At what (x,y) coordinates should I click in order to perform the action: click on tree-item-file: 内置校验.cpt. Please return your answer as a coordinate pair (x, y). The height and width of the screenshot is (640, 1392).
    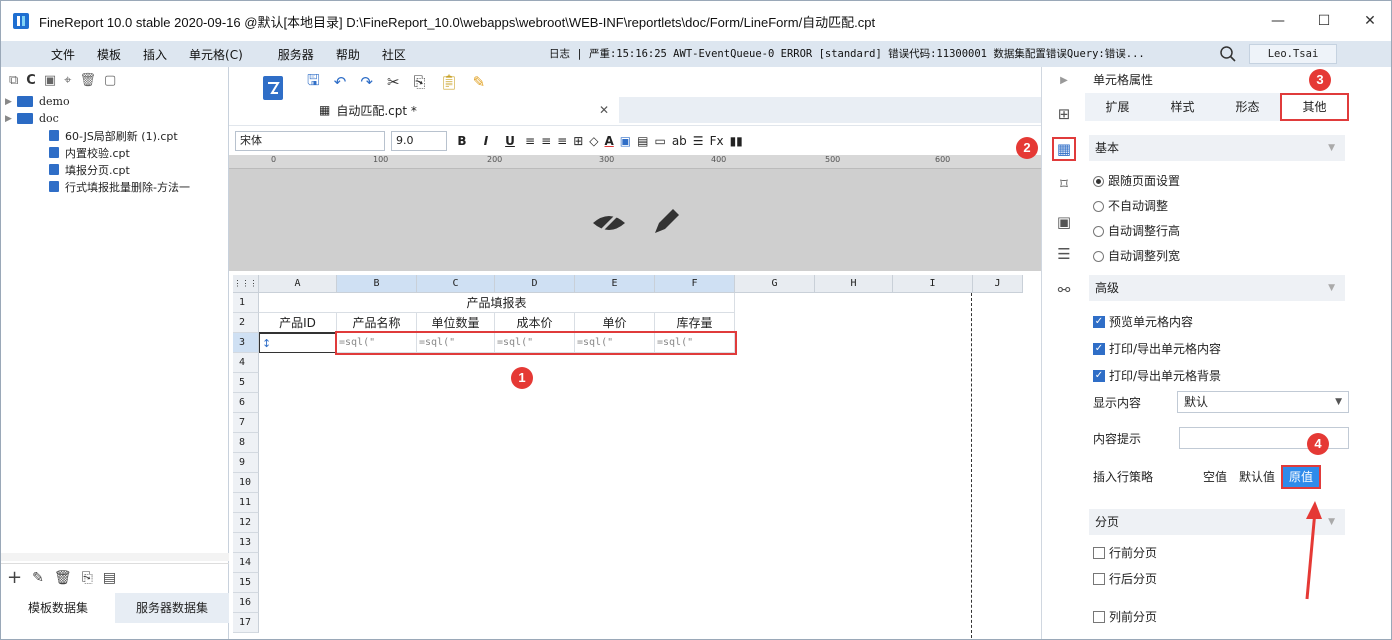
    Looking at the image, I should click on (114, 152).